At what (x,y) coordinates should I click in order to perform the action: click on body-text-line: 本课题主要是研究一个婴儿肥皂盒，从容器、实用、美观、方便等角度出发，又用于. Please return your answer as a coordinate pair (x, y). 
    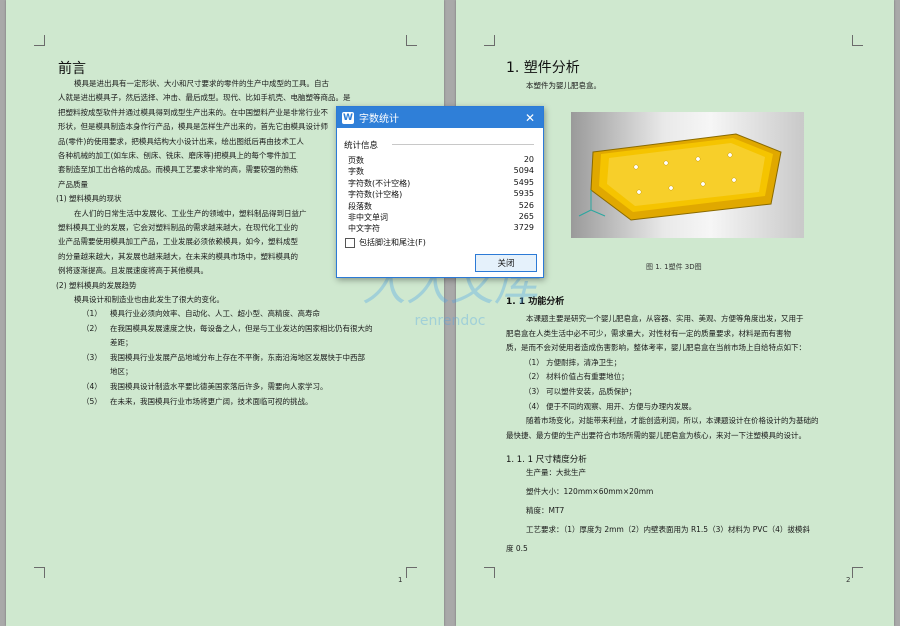
    Looking at the image, I should click on (665, 318).